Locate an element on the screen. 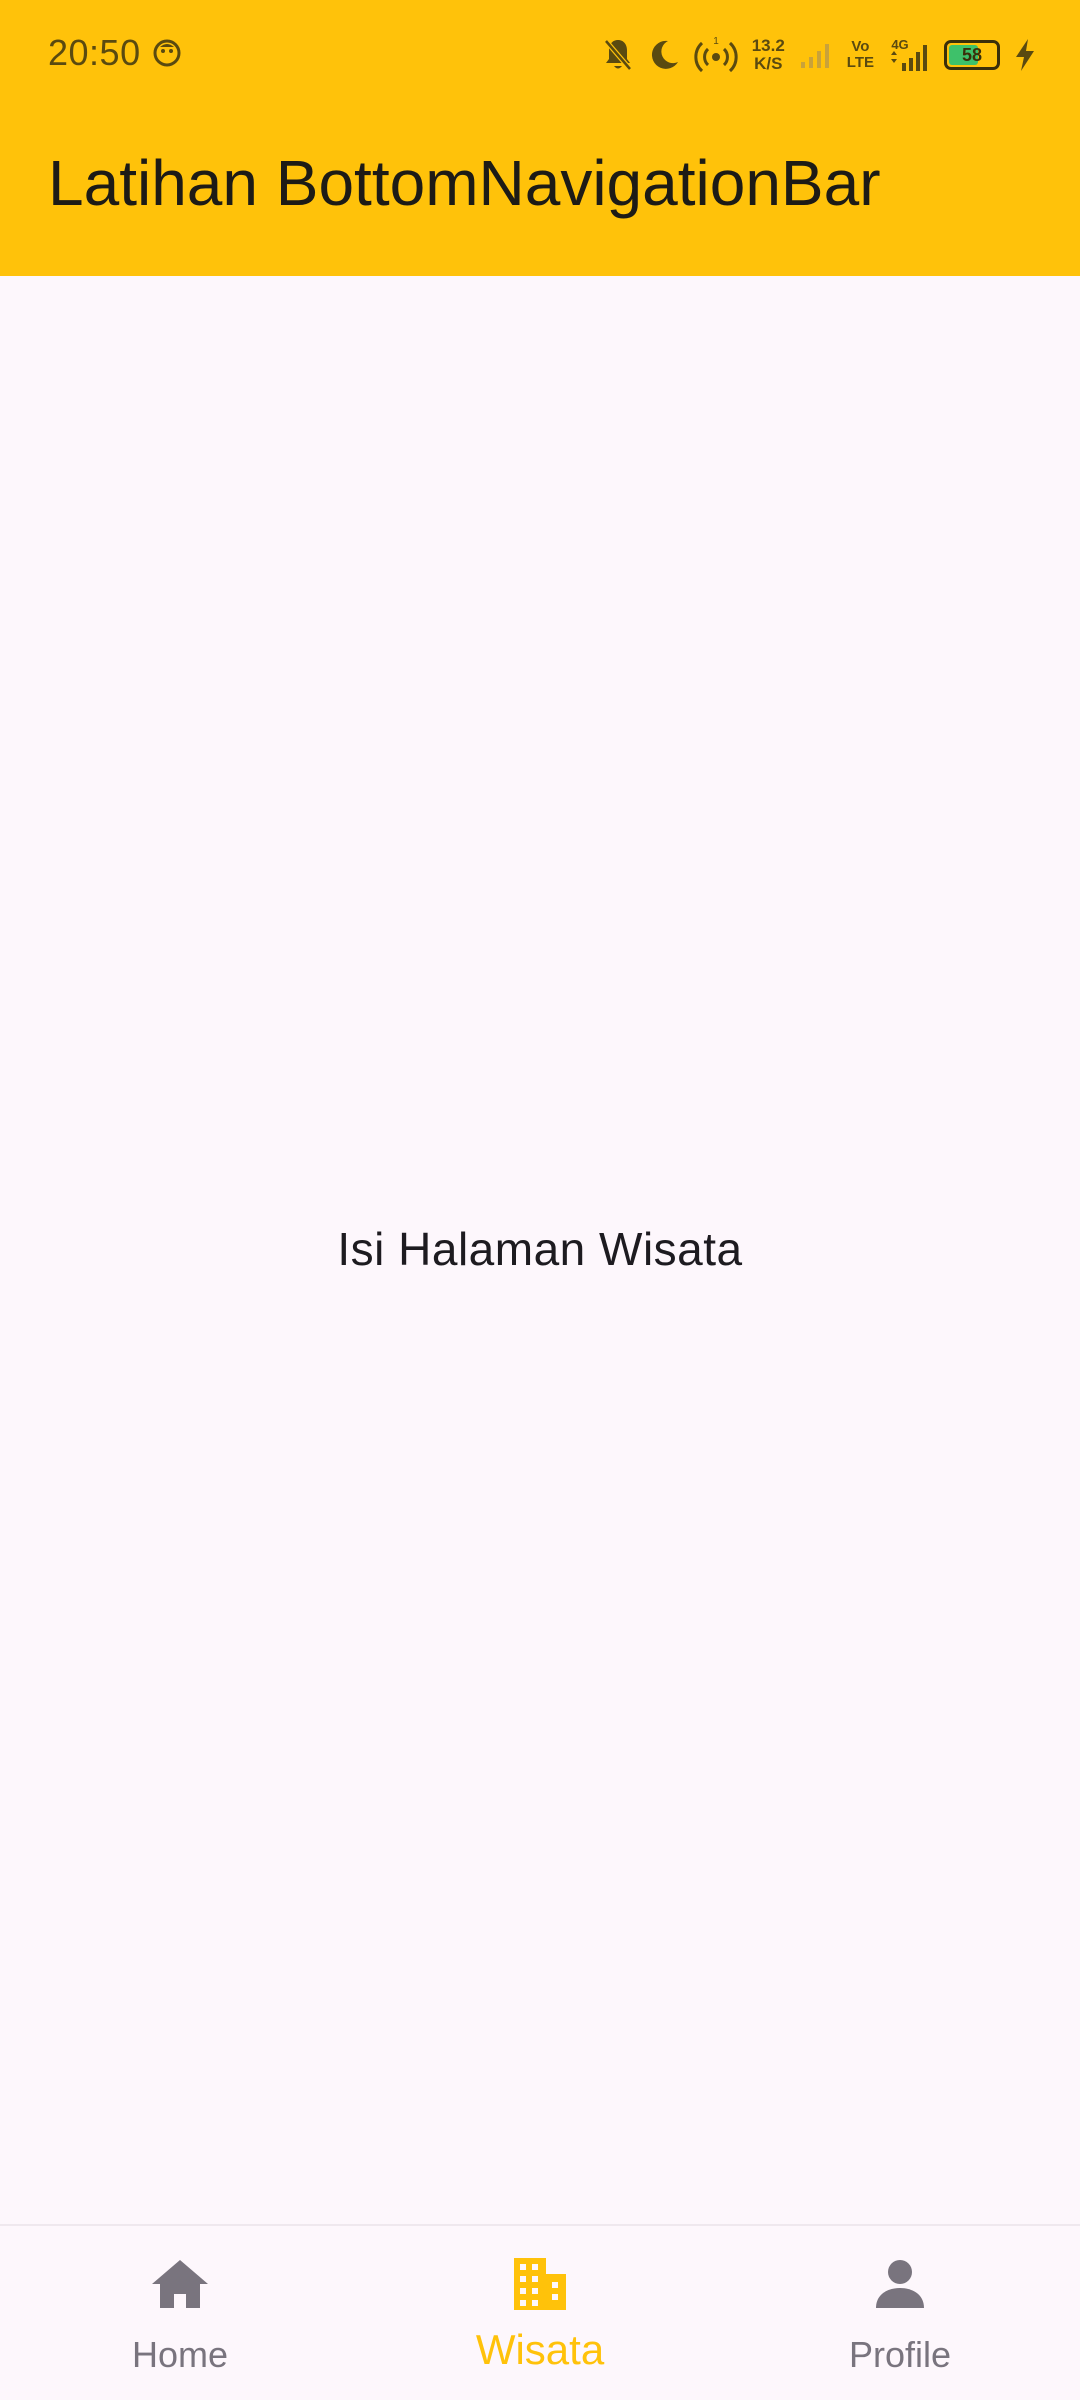  status-time: 20:50 is located at coordinates (94, 52).